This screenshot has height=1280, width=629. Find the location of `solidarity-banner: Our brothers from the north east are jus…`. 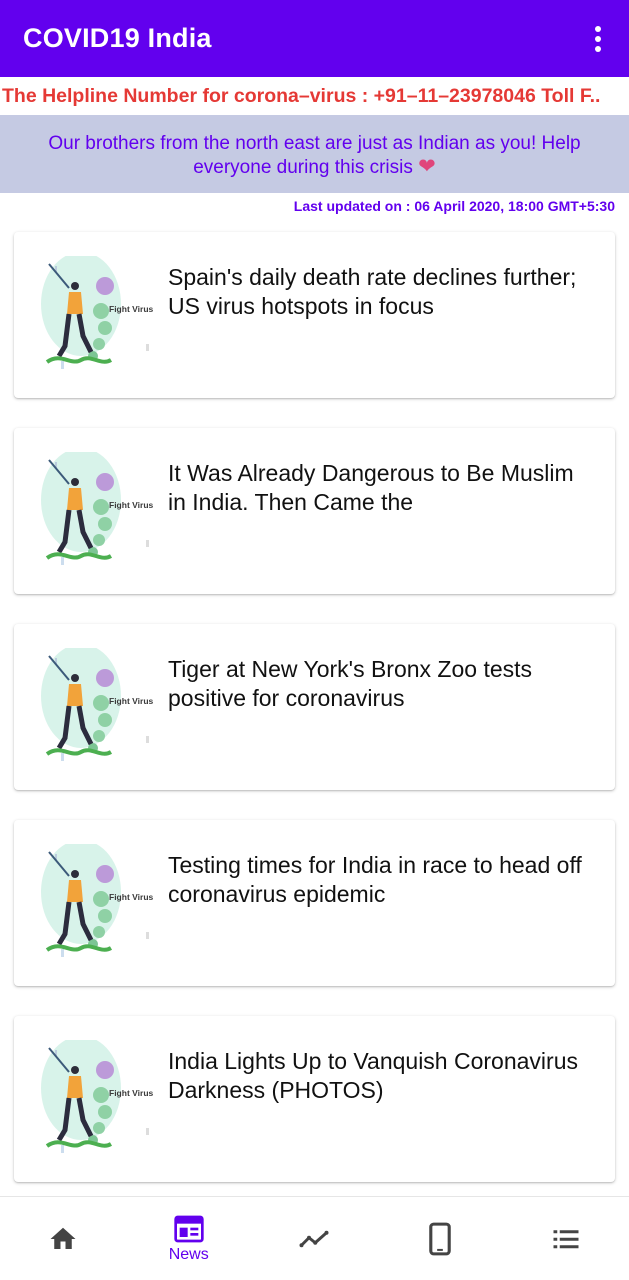

solidarity-banner: Our brothers from the north east are jus… is located at coordinates (314, 154).